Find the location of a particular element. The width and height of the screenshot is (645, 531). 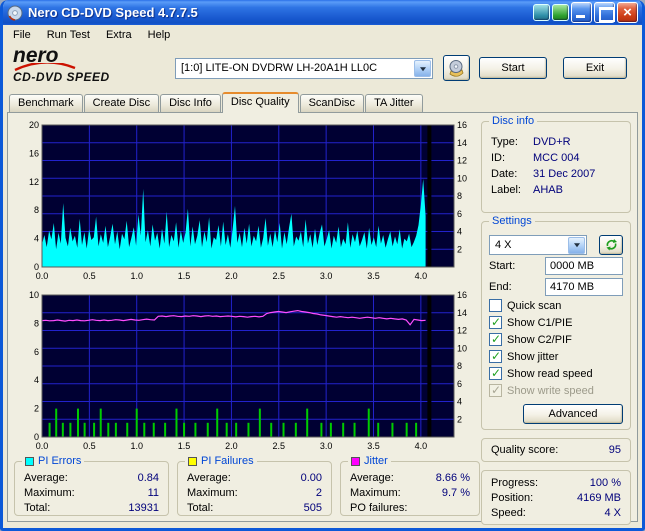

position-label: Position: is located at coordinates (512, 498).